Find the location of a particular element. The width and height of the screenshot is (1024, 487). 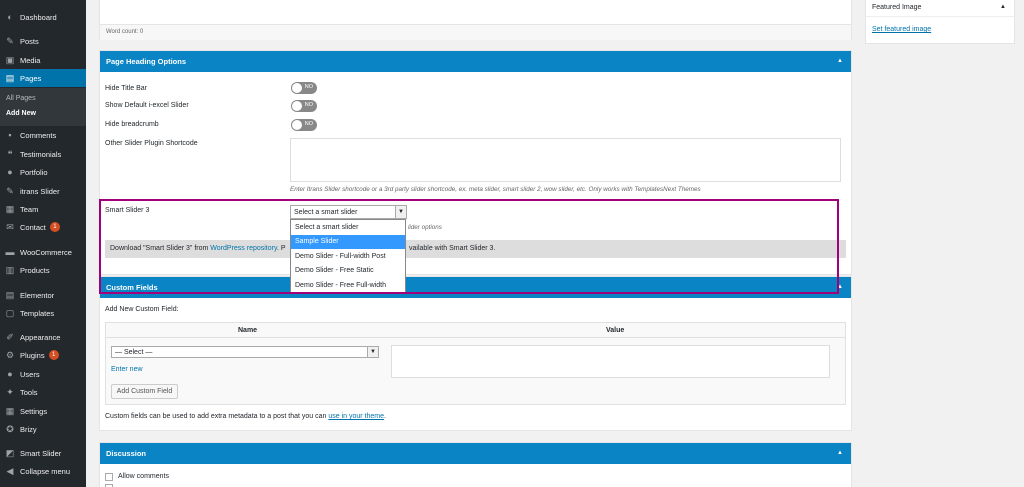

update-count-badge: 1 is located at coordinates (54, 227).